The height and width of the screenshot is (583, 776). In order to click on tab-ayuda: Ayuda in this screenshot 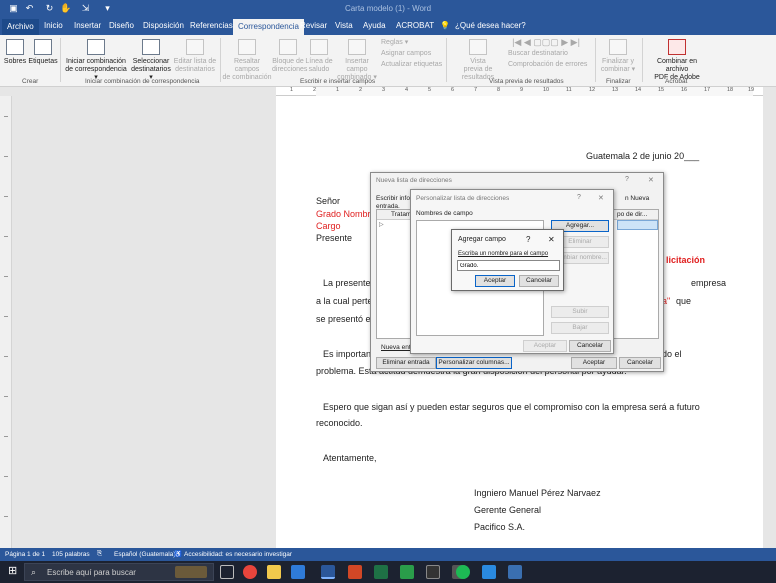, I will do `click(374, 25)`.